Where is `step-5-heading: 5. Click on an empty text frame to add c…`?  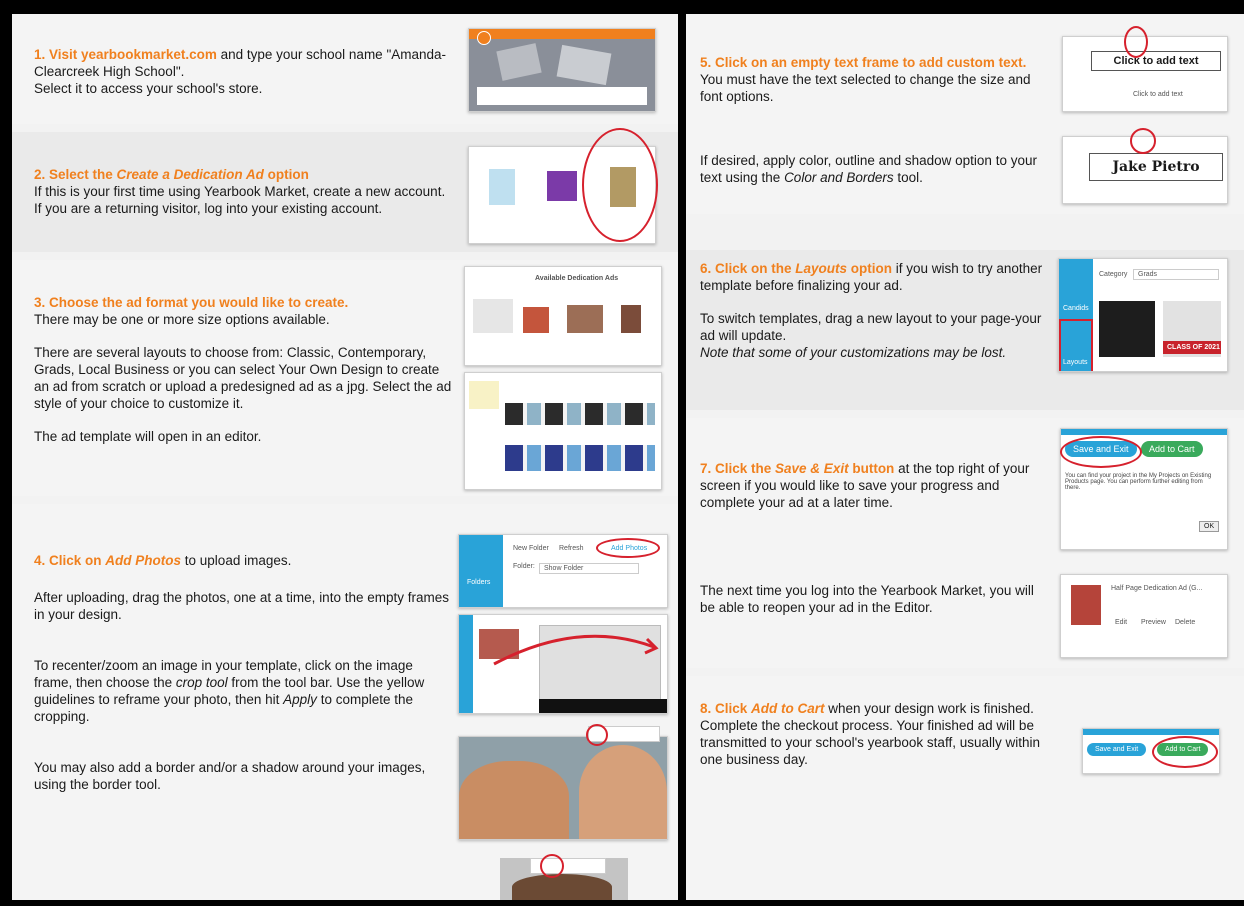 step-5-heading: 5. Click on an empty text frame to add c… is located at coordinates (863, 62).